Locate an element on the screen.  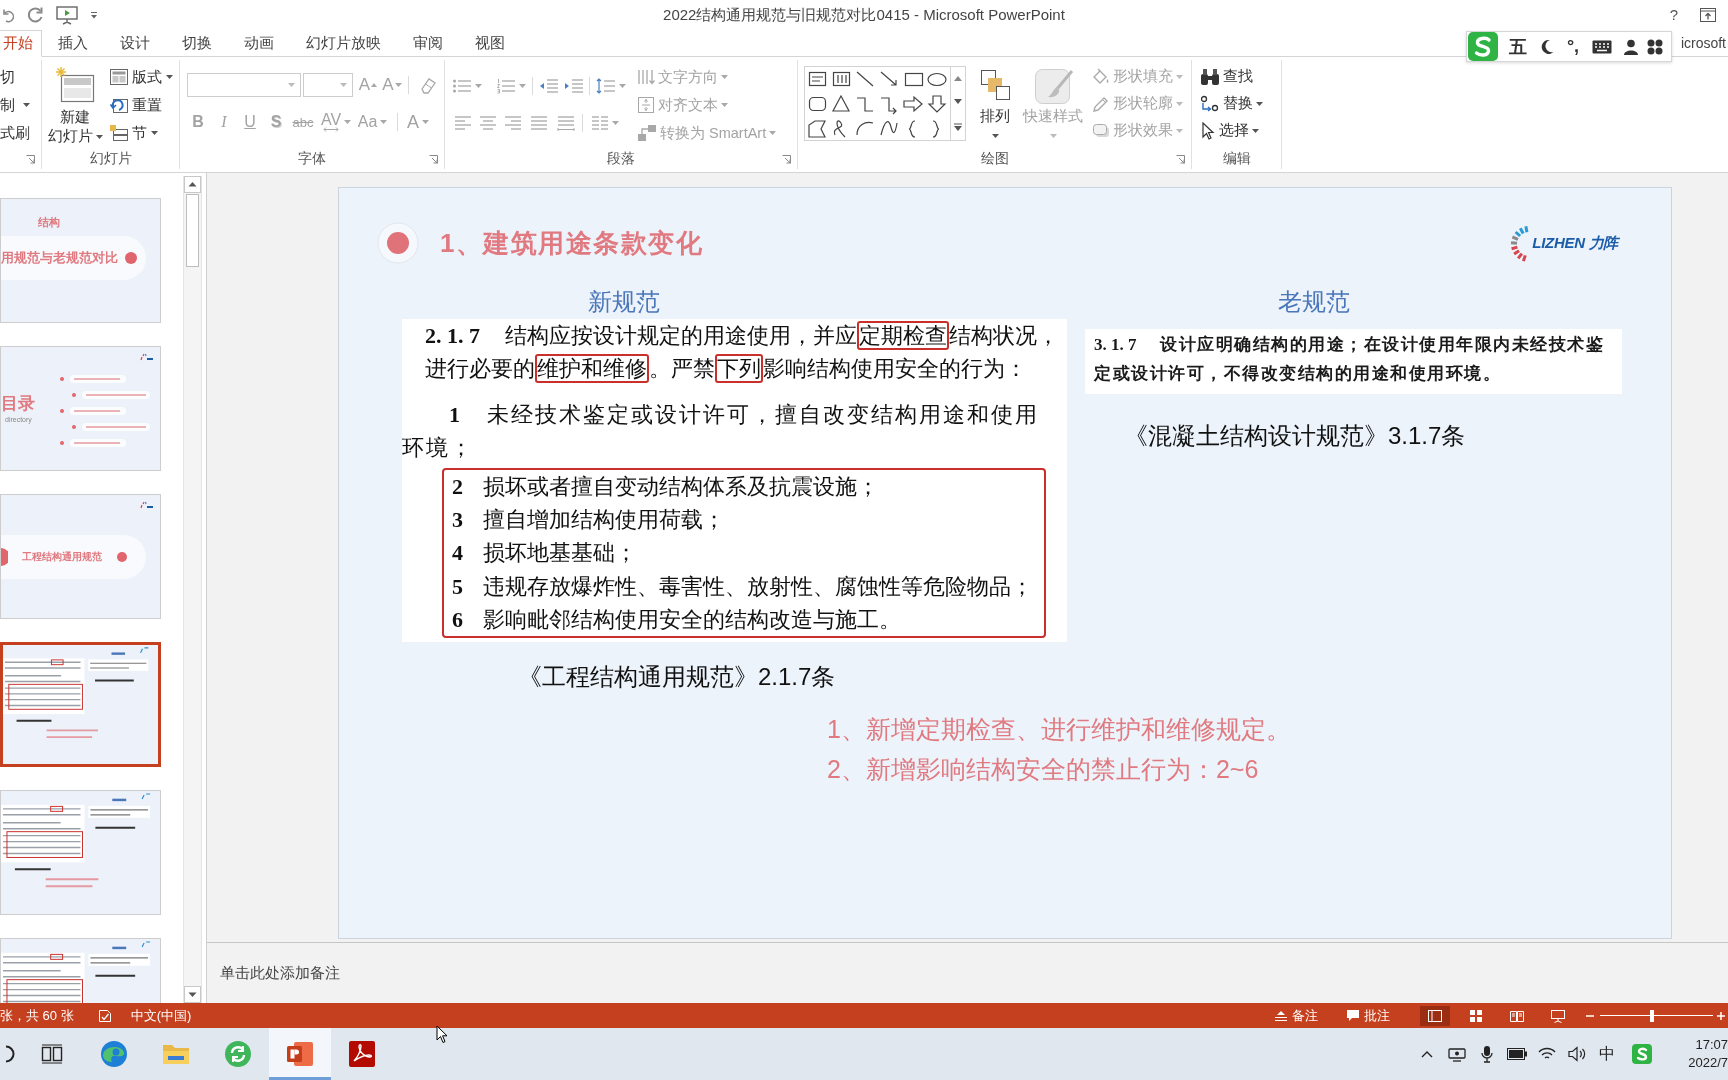
presentation-app-icon is located at coordinates (300, 1054).